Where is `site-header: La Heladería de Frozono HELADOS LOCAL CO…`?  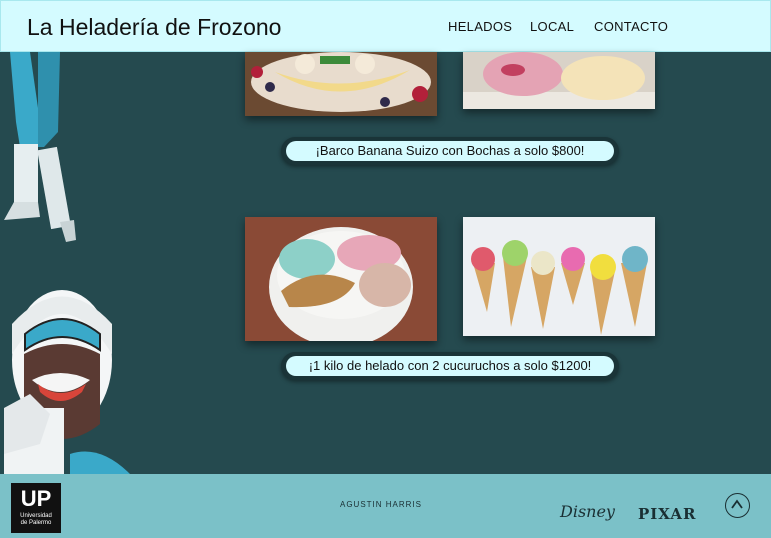
site-header: La Heladería de Frozono HELADOS LOCAL CO… is located at coordinates (385, 26).